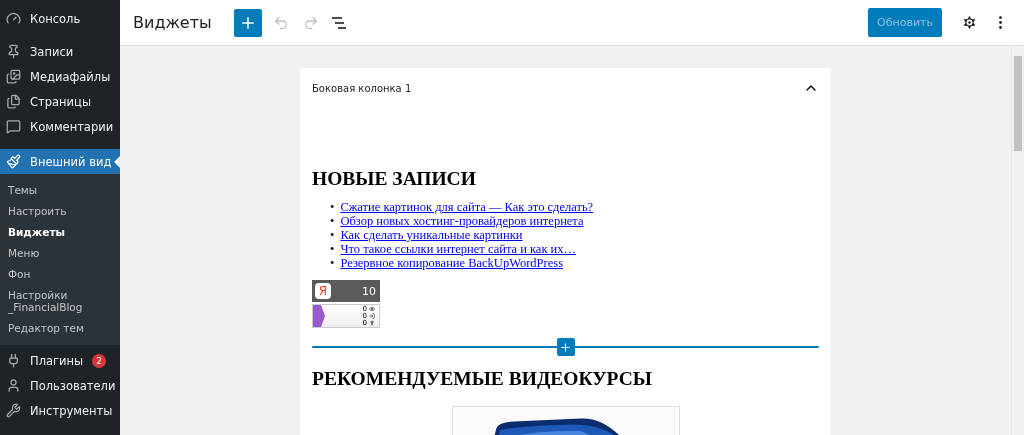 This screenshot has height=435, width=1024. I want to click on images-icon, so click(13, 76).